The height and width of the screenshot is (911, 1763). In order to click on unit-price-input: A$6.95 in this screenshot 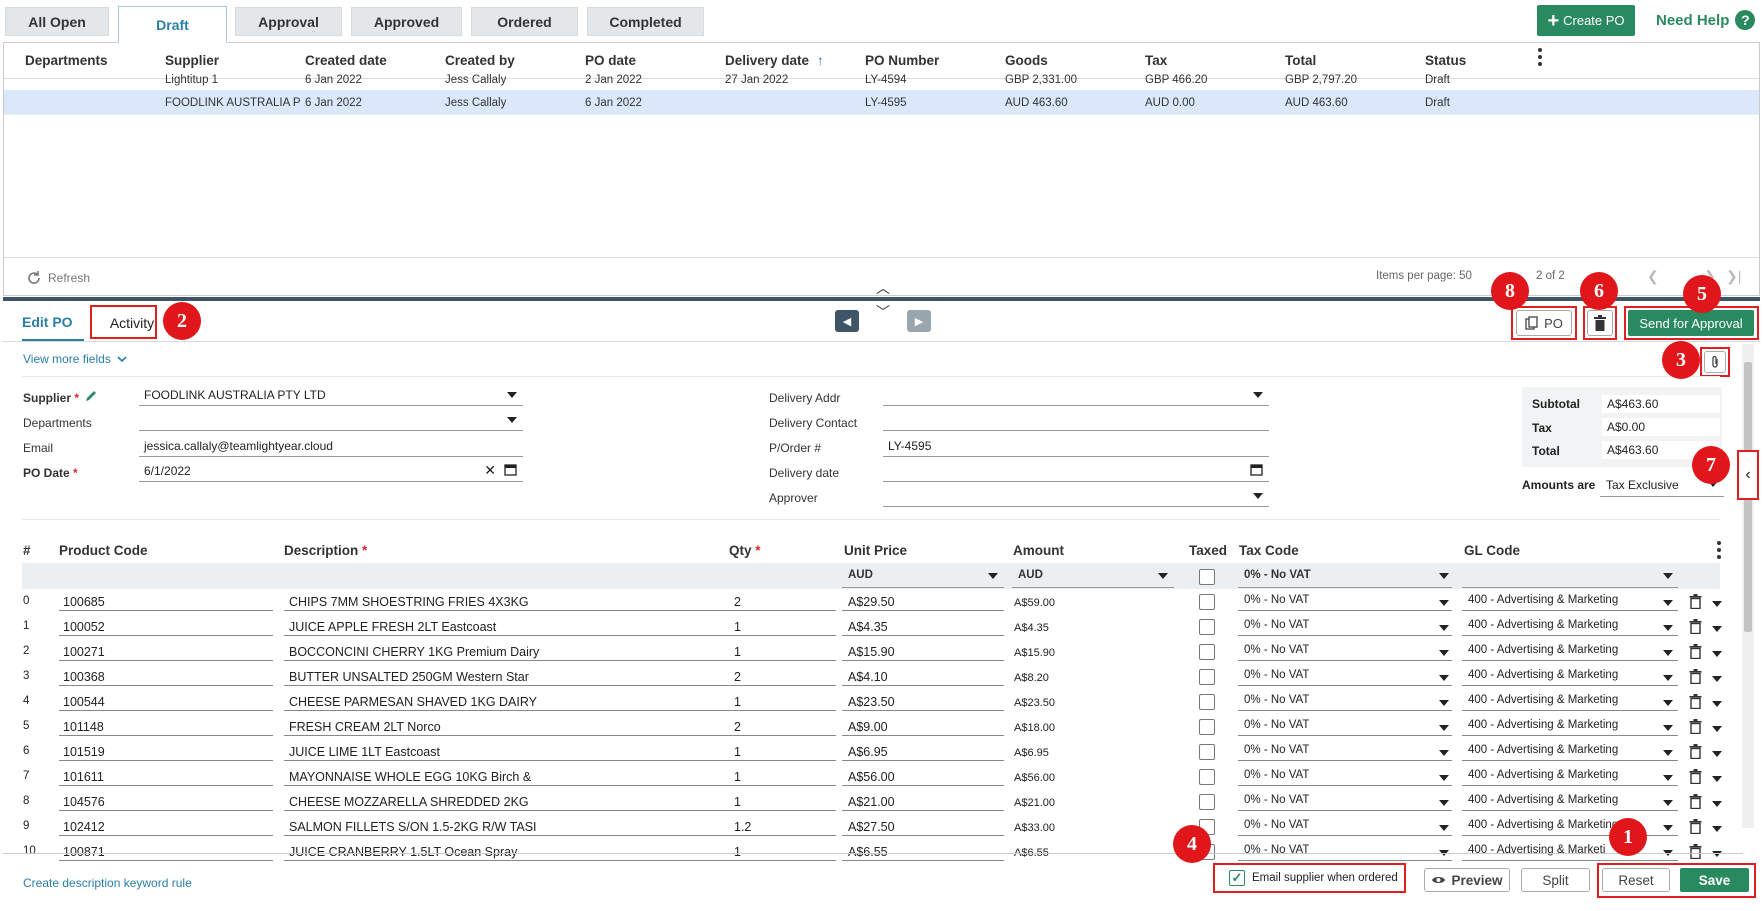, I will do `click(868, 752)`.